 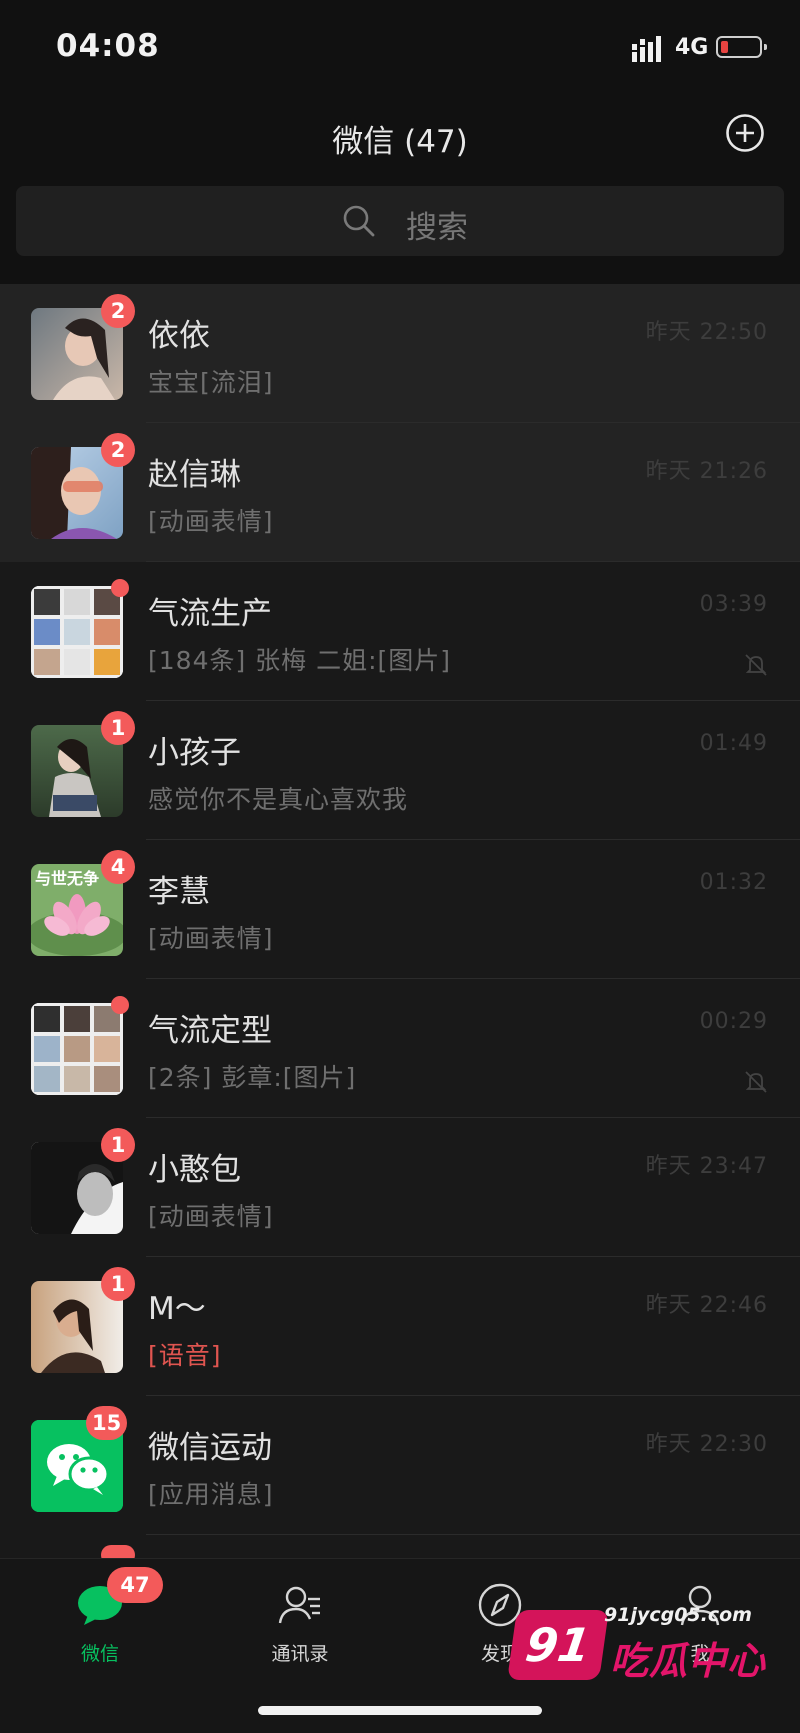 What do you see at coordinates (211, 1494) in the screenshot?
I see `chat-preview: [应用消息]` at bounding box center [211, 1494].